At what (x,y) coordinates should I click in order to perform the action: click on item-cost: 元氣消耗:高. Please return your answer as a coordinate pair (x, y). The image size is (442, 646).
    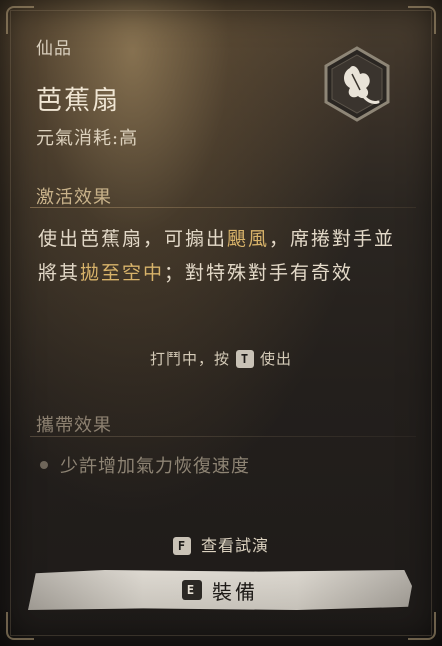
    Looking at the image, I should click on (87, 138).